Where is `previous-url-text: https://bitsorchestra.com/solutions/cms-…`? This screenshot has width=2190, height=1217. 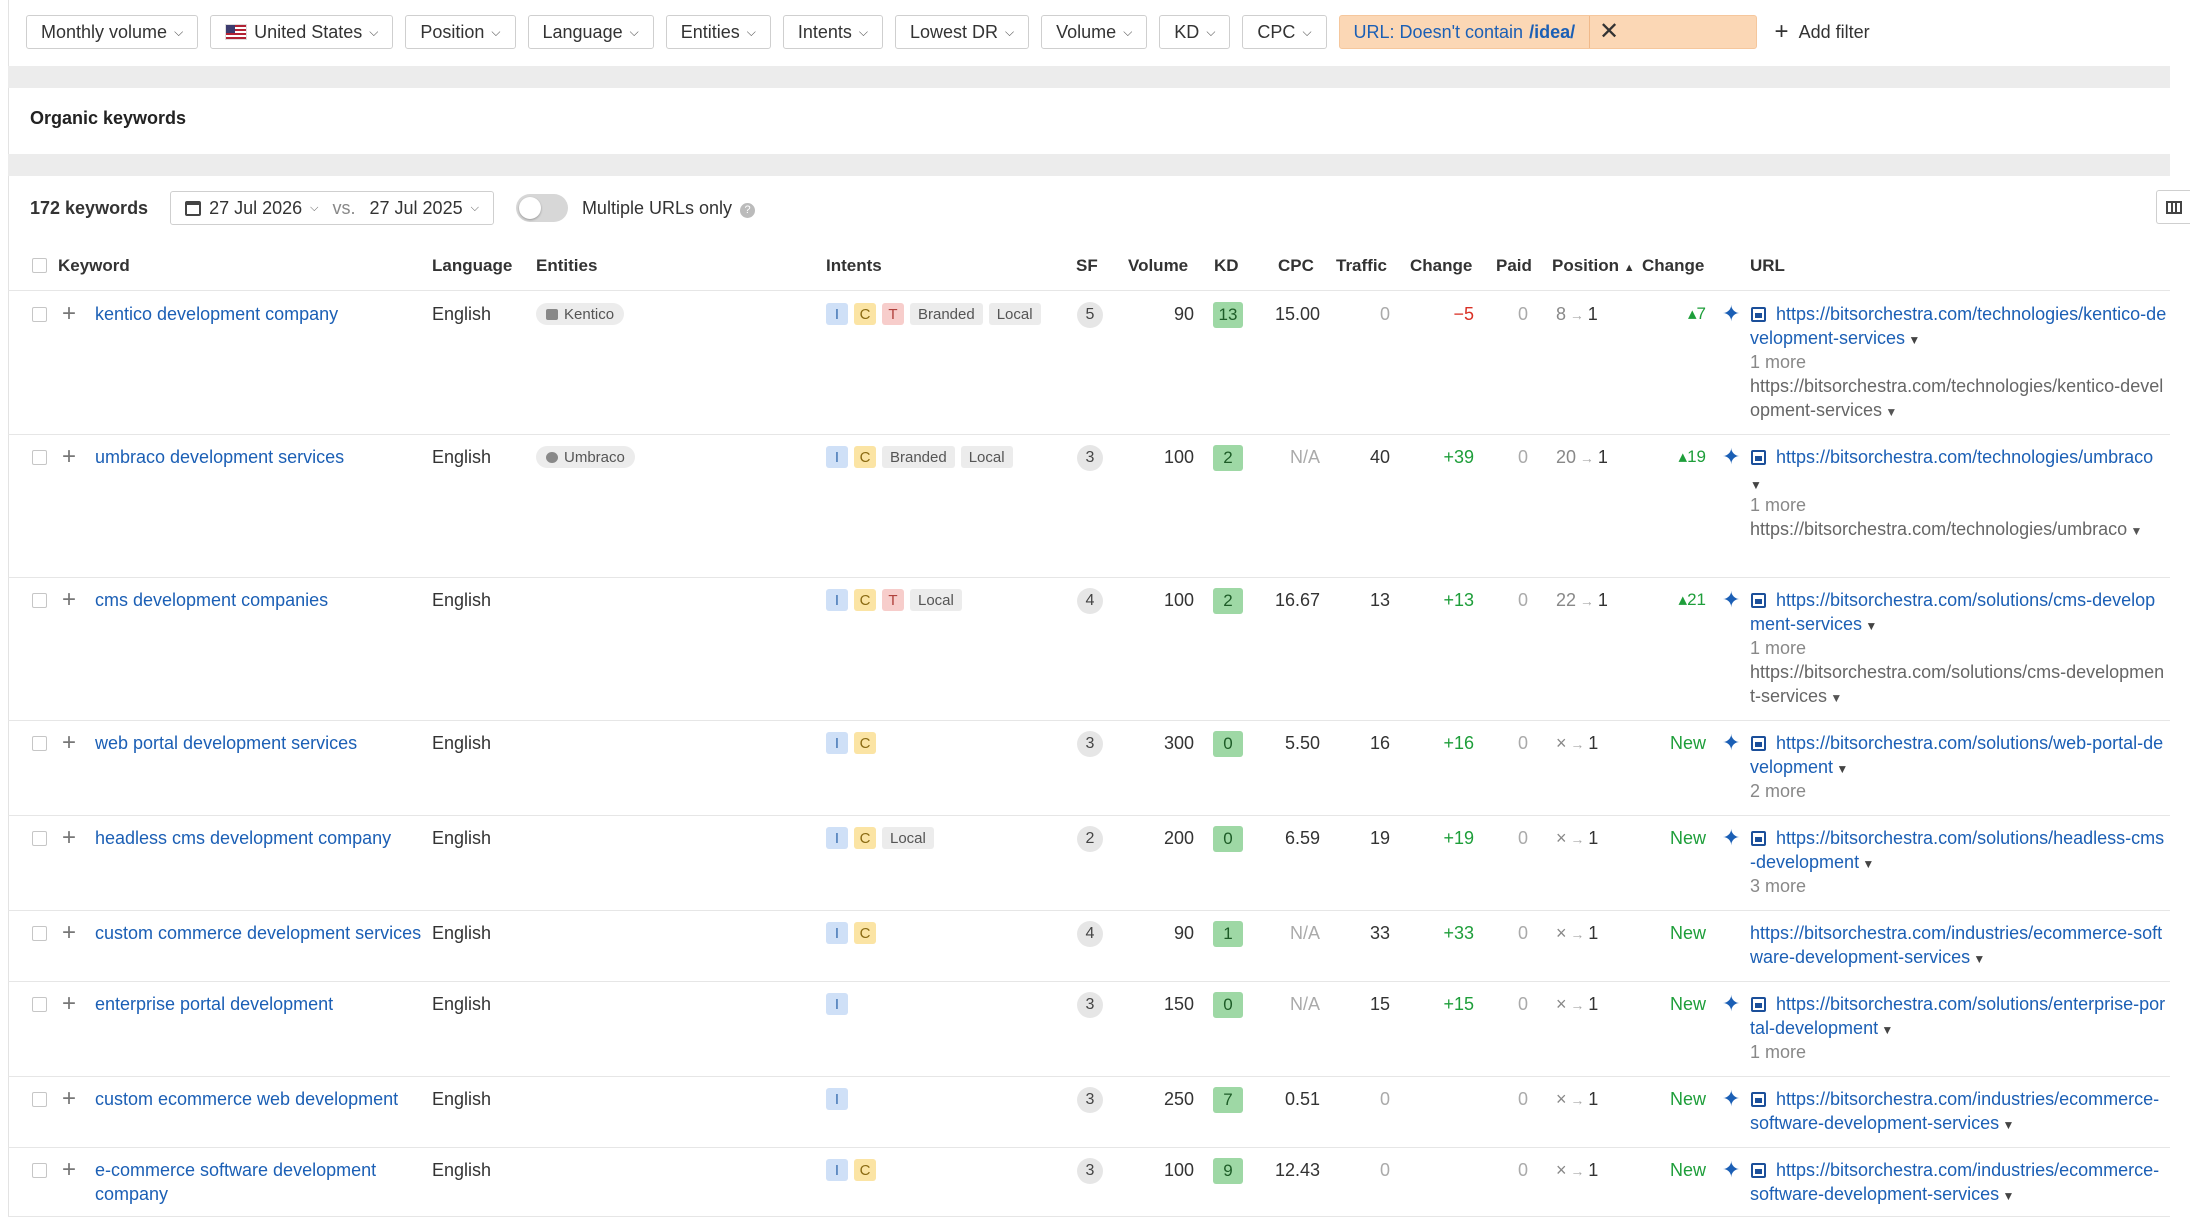
previous-url-text: https://bitsorchestra.com/solutions/cms-… is located at coordinates (1957, 684).